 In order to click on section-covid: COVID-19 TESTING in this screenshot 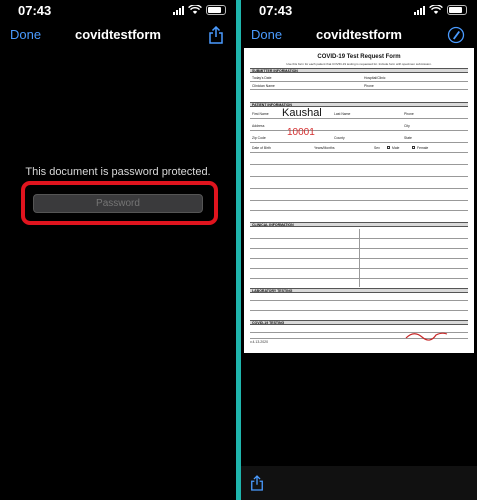, I will do `click(359, 322)`.